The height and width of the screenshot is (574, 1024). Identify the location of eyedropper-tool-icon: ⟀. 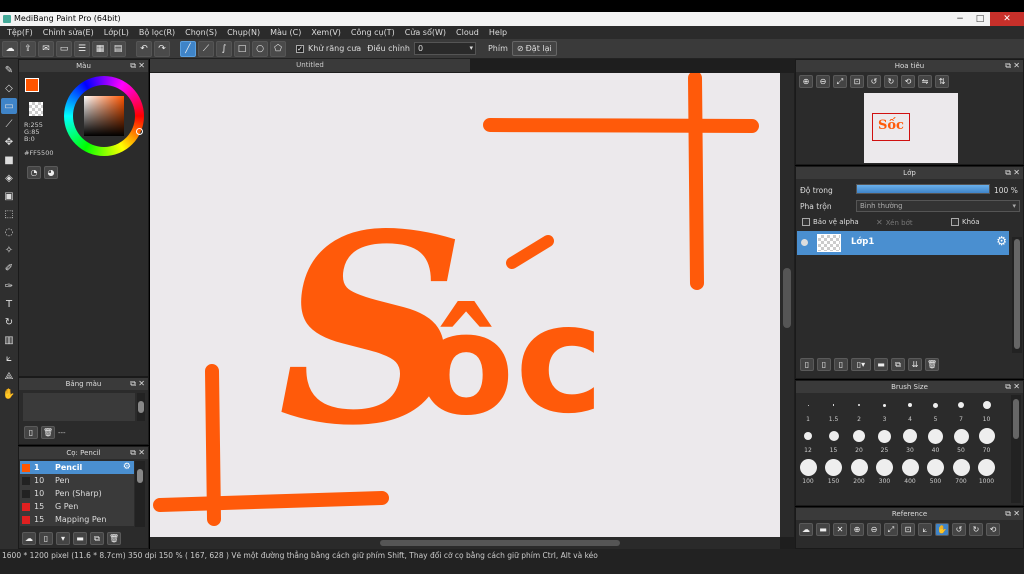
(9, 358).